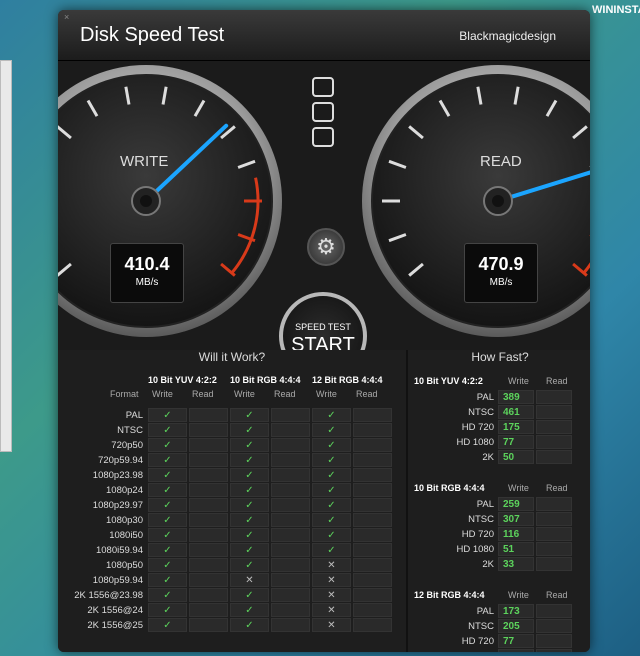 This screenshot has width=640, height=656. Describe the element at coordinates (6, 256) in the screenshot. I see `background-window-edge` at that location.